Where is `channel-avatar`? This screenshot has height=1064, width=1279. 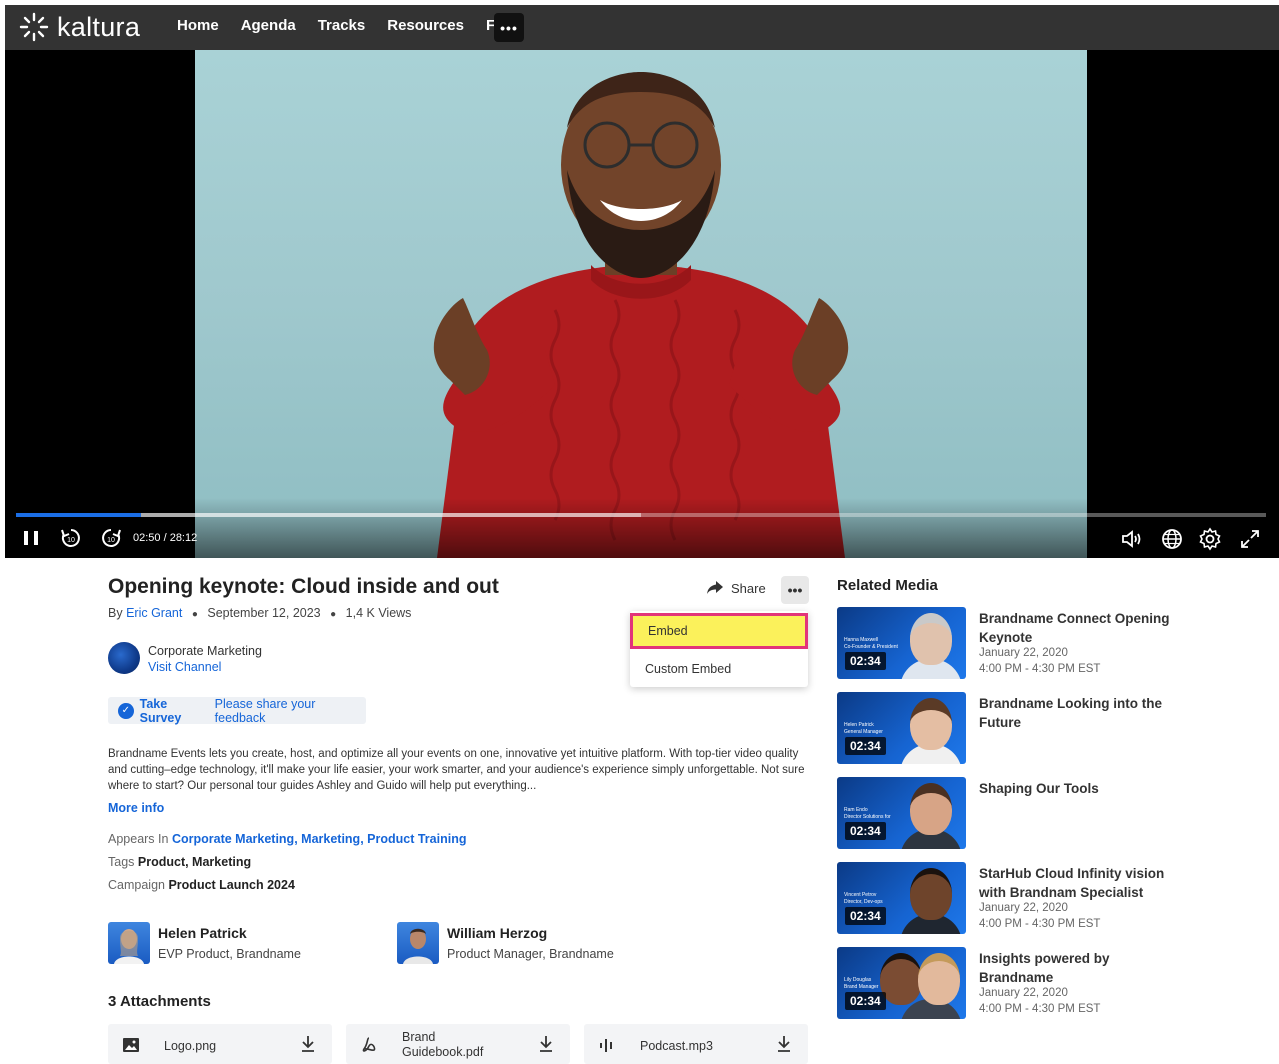
channel-avatar is located at coordinates (124, 658).